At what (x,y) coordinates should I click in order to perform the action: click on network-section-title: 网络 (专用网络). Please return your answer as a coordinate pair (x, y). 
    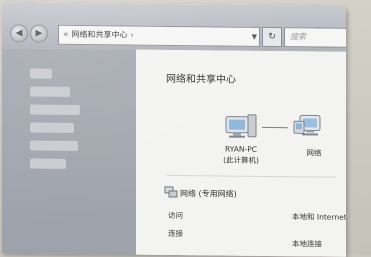
    Looking at the image, I should click on (208, 194).